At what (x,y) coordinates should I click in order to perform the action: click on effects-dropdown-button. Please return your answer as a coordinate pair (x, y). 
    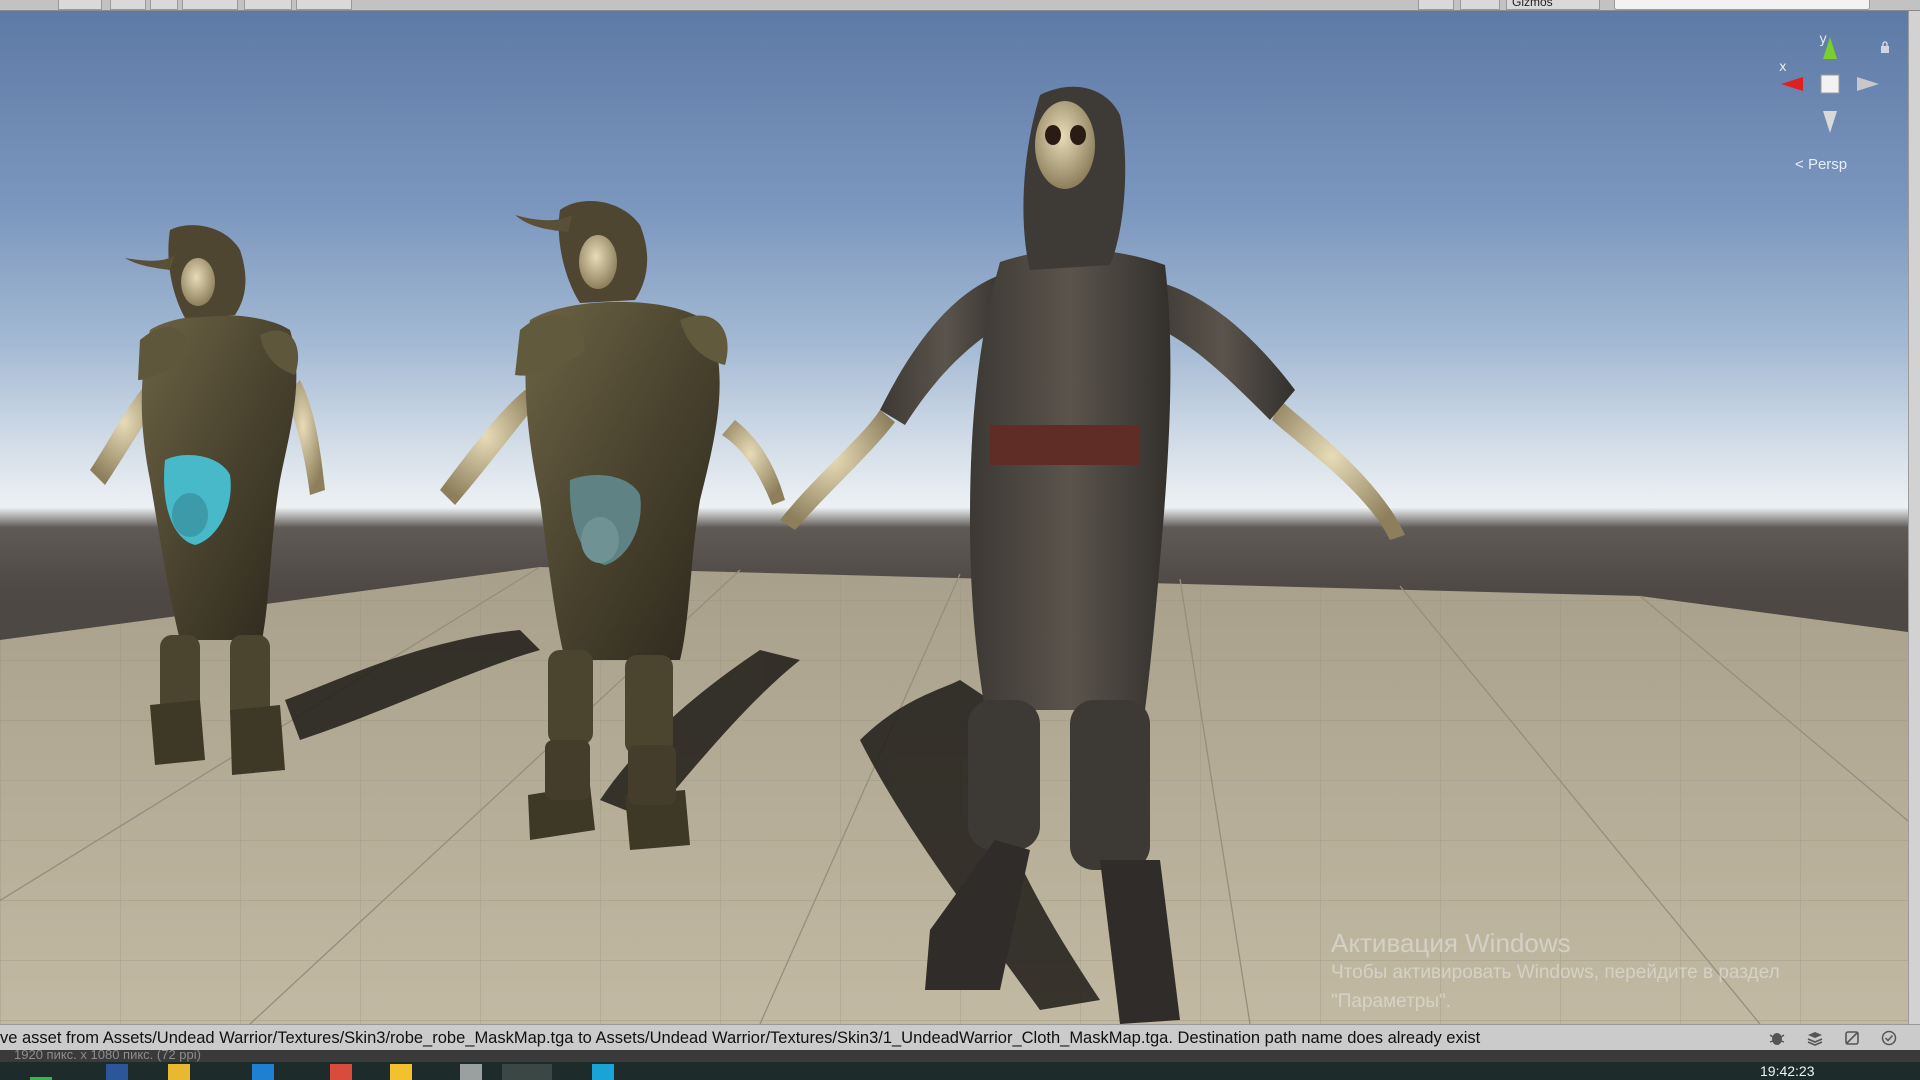
    Looking at the image, I should click on (210, 5).